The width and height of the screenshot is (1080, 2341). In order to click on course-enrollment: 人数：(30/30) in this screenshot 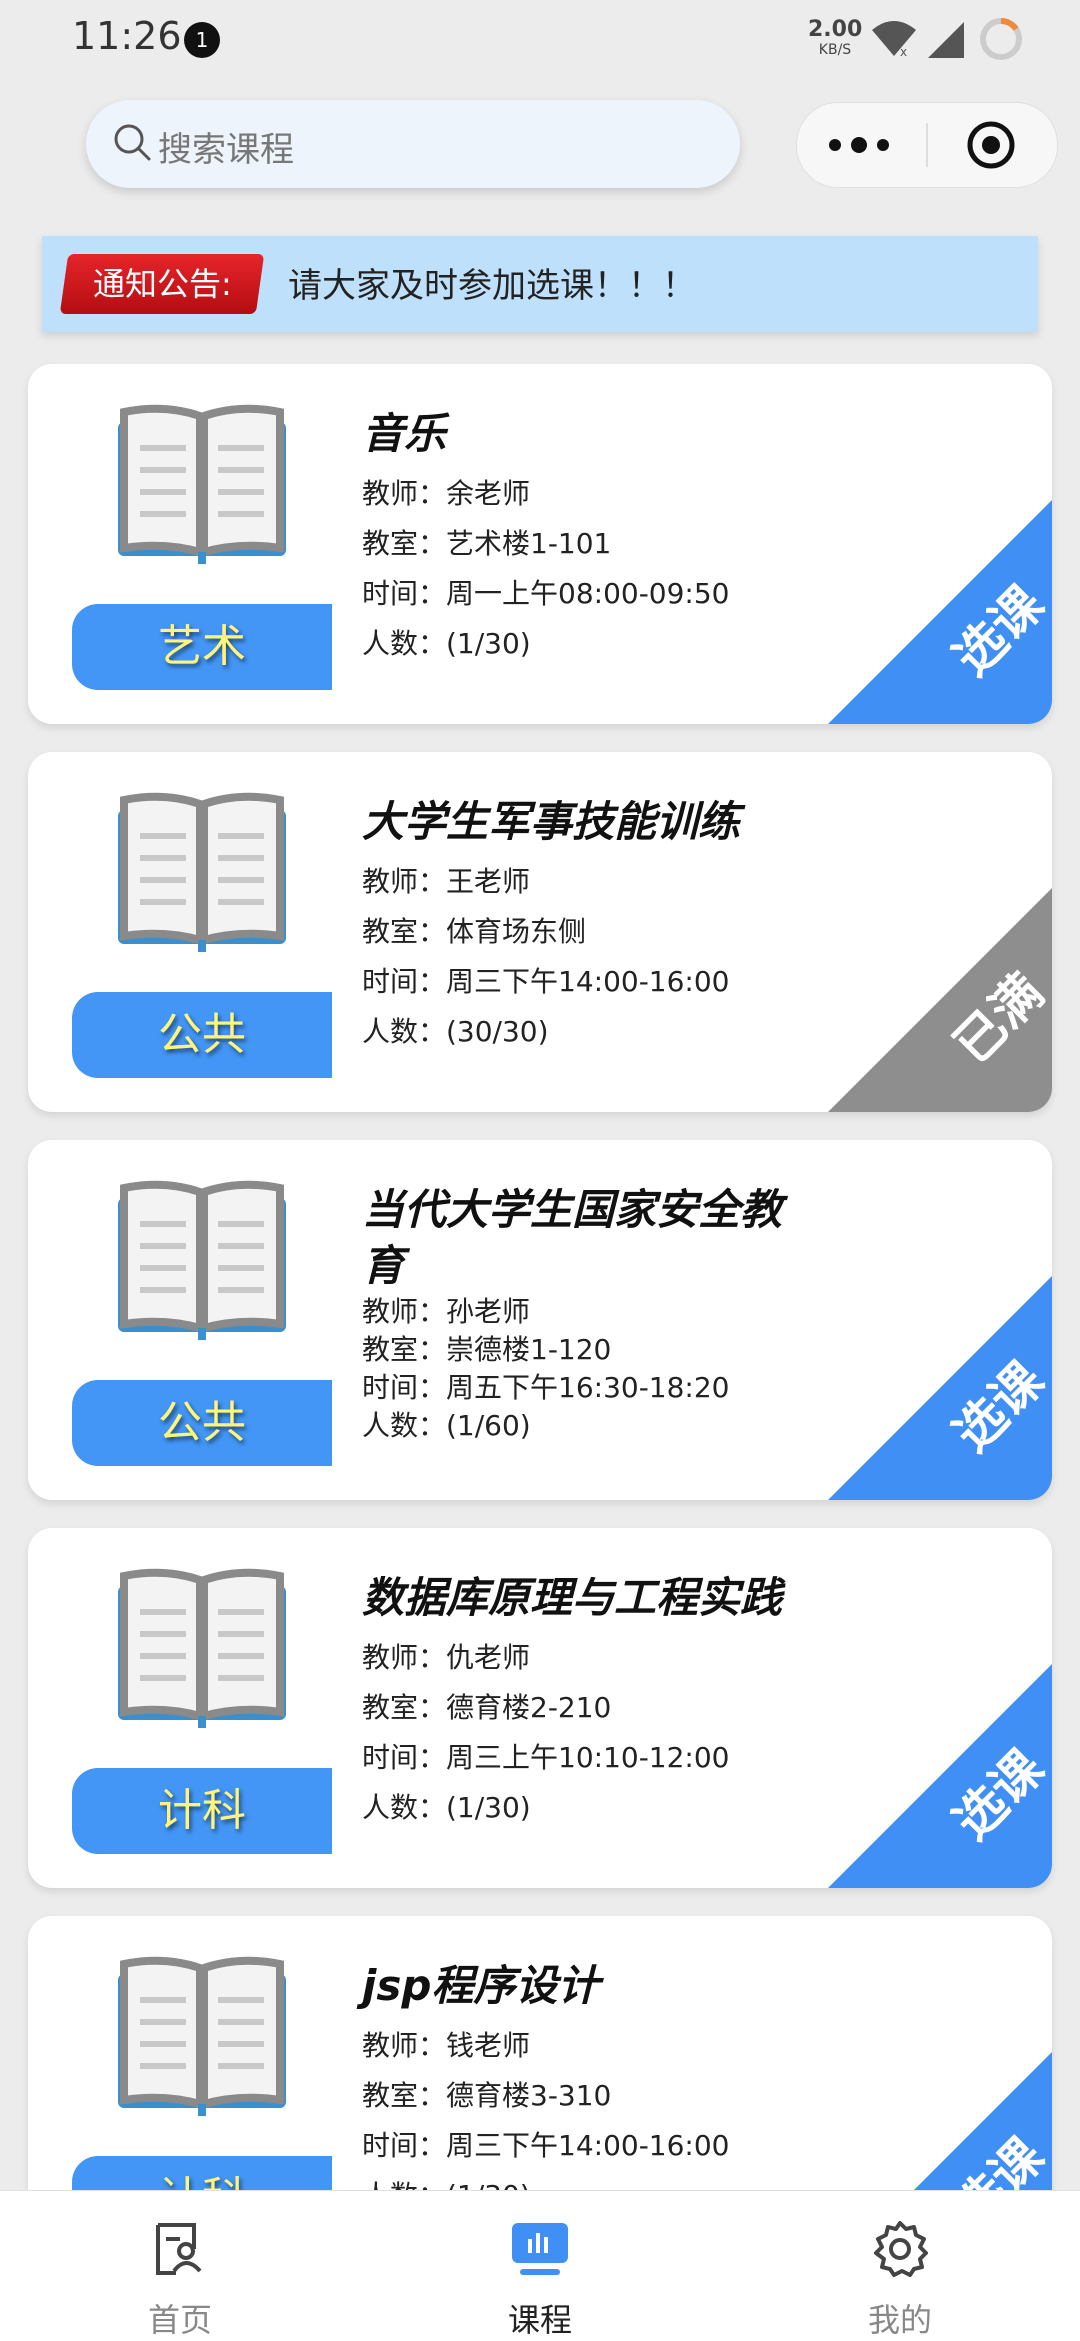, I will do `click(455, 1031)`.